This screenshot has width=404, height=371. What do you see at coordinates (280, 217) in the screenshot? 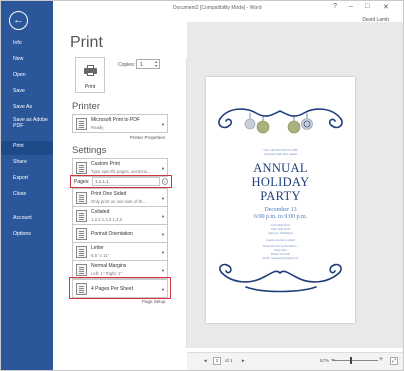
I see `party-time: 6:00 p.m. to 9:00 p.m.` at bounding box center [280, 217].